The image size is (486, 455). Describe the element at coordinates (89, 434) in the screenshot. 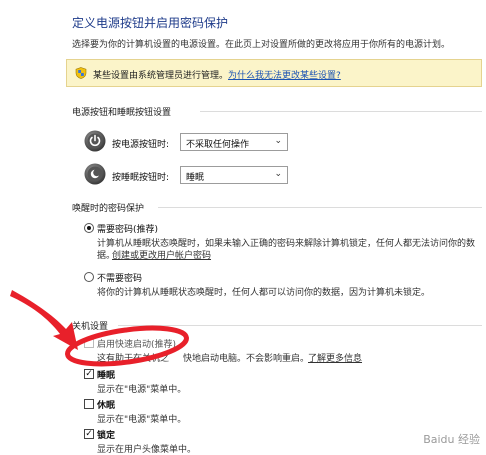

I see `lock-checkbox: ✓` at that location.